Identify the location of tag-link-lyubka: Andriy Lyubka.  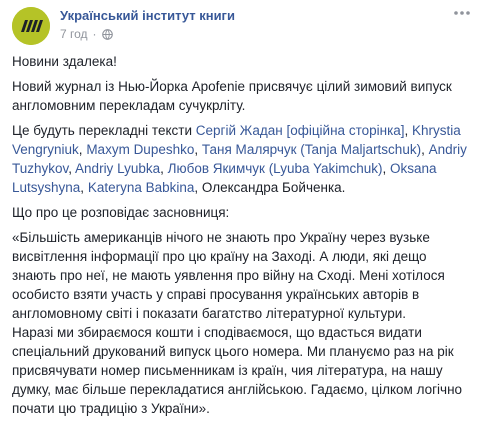
(117, 168).